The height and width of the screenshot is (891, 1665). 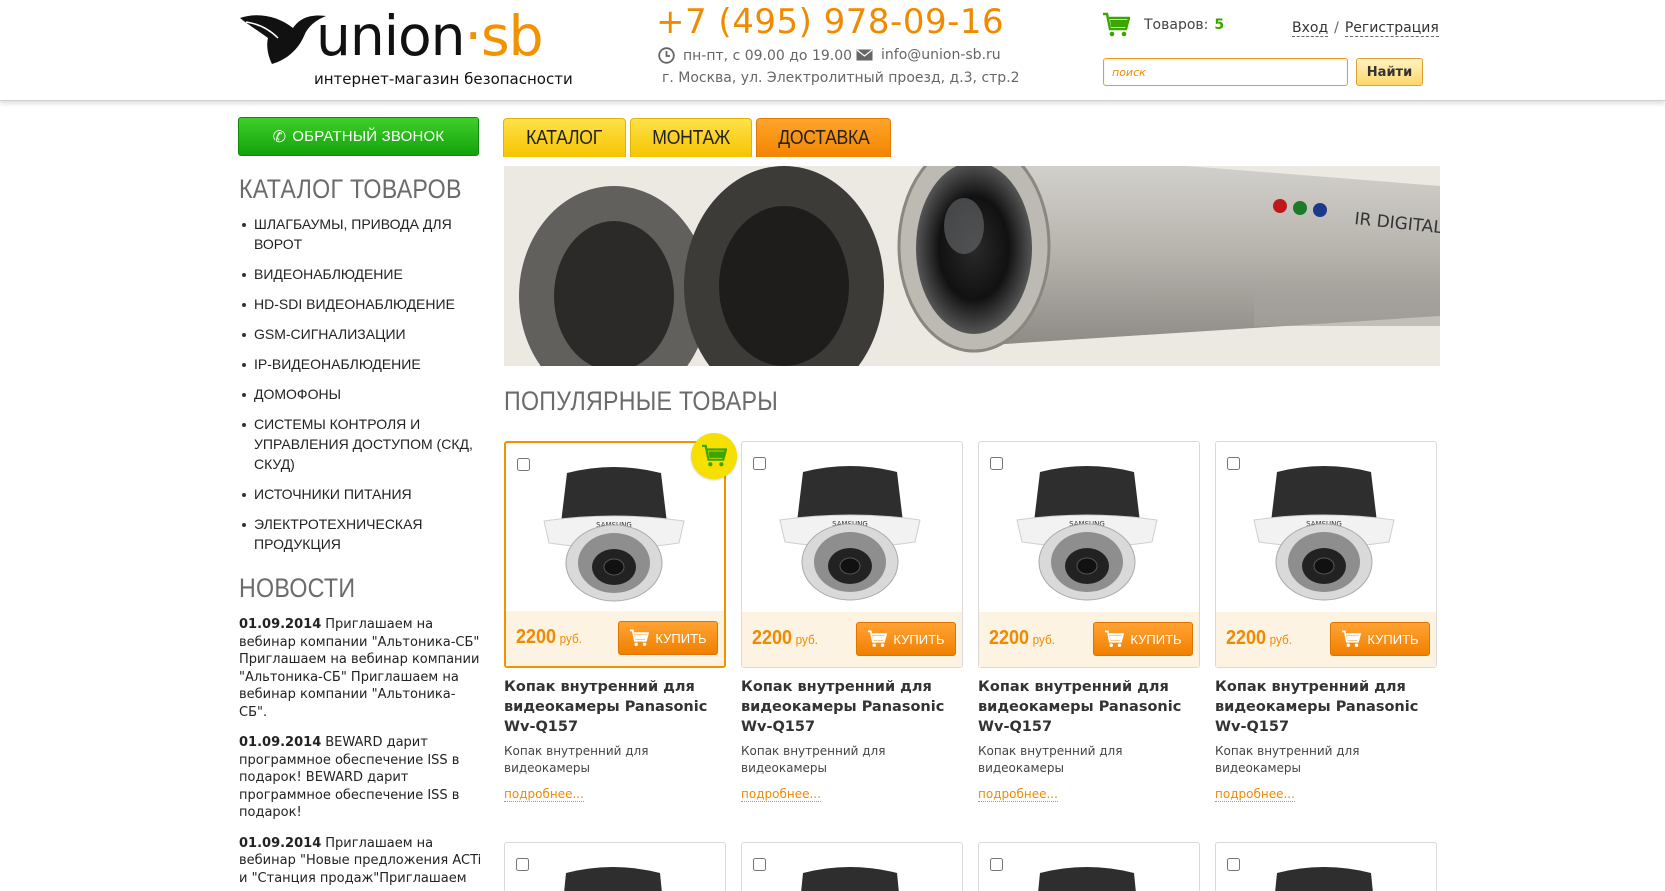 What do you see at coordinates (1176, 25) in the screenshot?
I see `cart-label: Товаров:` at bounding box center [1176, 25].